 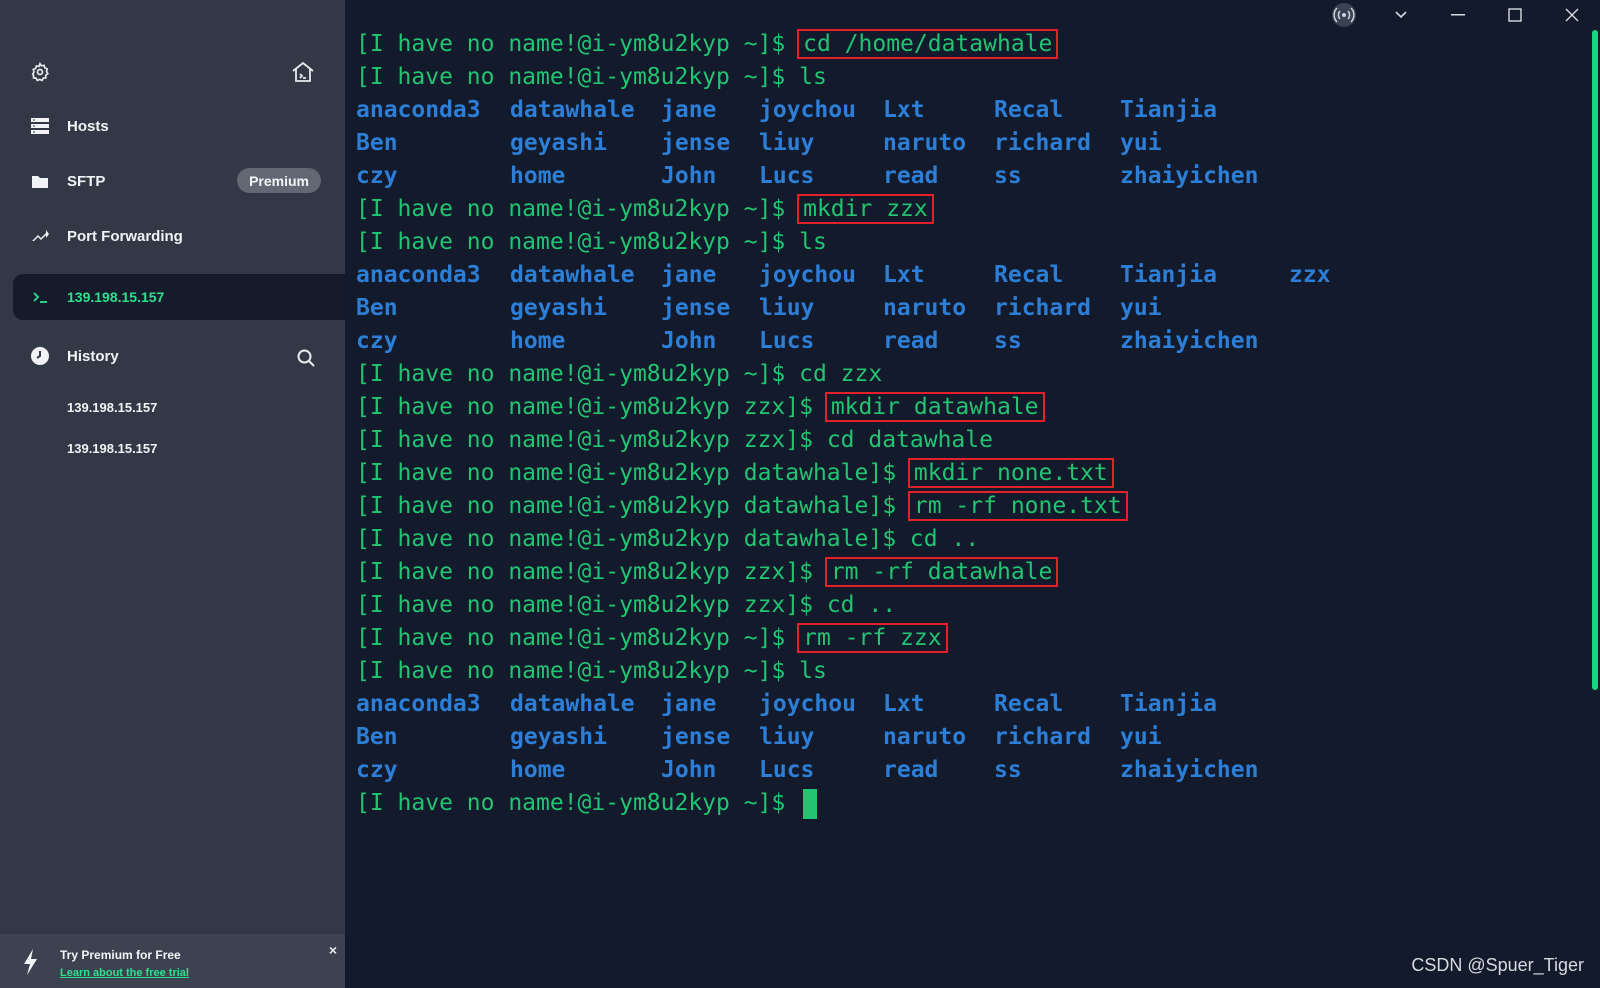 What do you see at coordinates (810, 803) in the screenshot?
I see `terminal-cursor` at bounding box center [810, 803].